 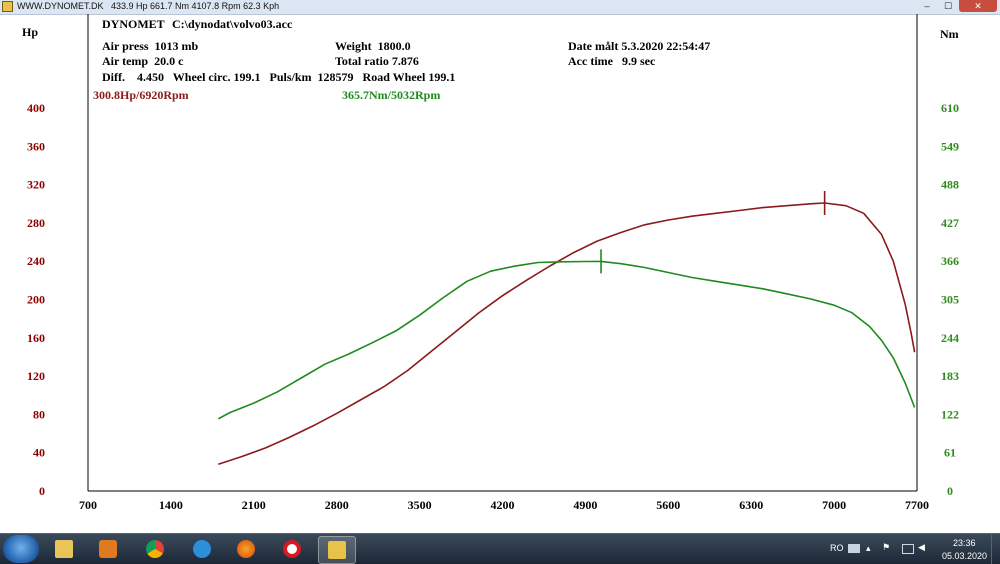 What do you see at coordinates (917, 505) in the screenshot?
I see `x-tick-label: 7700` at bounding box center [917, 505].